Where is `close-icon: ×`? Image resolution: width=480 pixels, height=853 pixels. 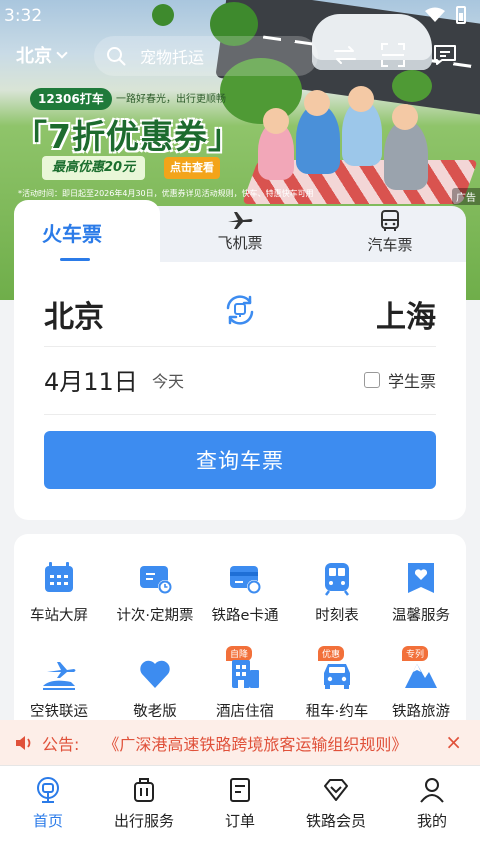 close-icon: × is located at coordinates (453, 742).